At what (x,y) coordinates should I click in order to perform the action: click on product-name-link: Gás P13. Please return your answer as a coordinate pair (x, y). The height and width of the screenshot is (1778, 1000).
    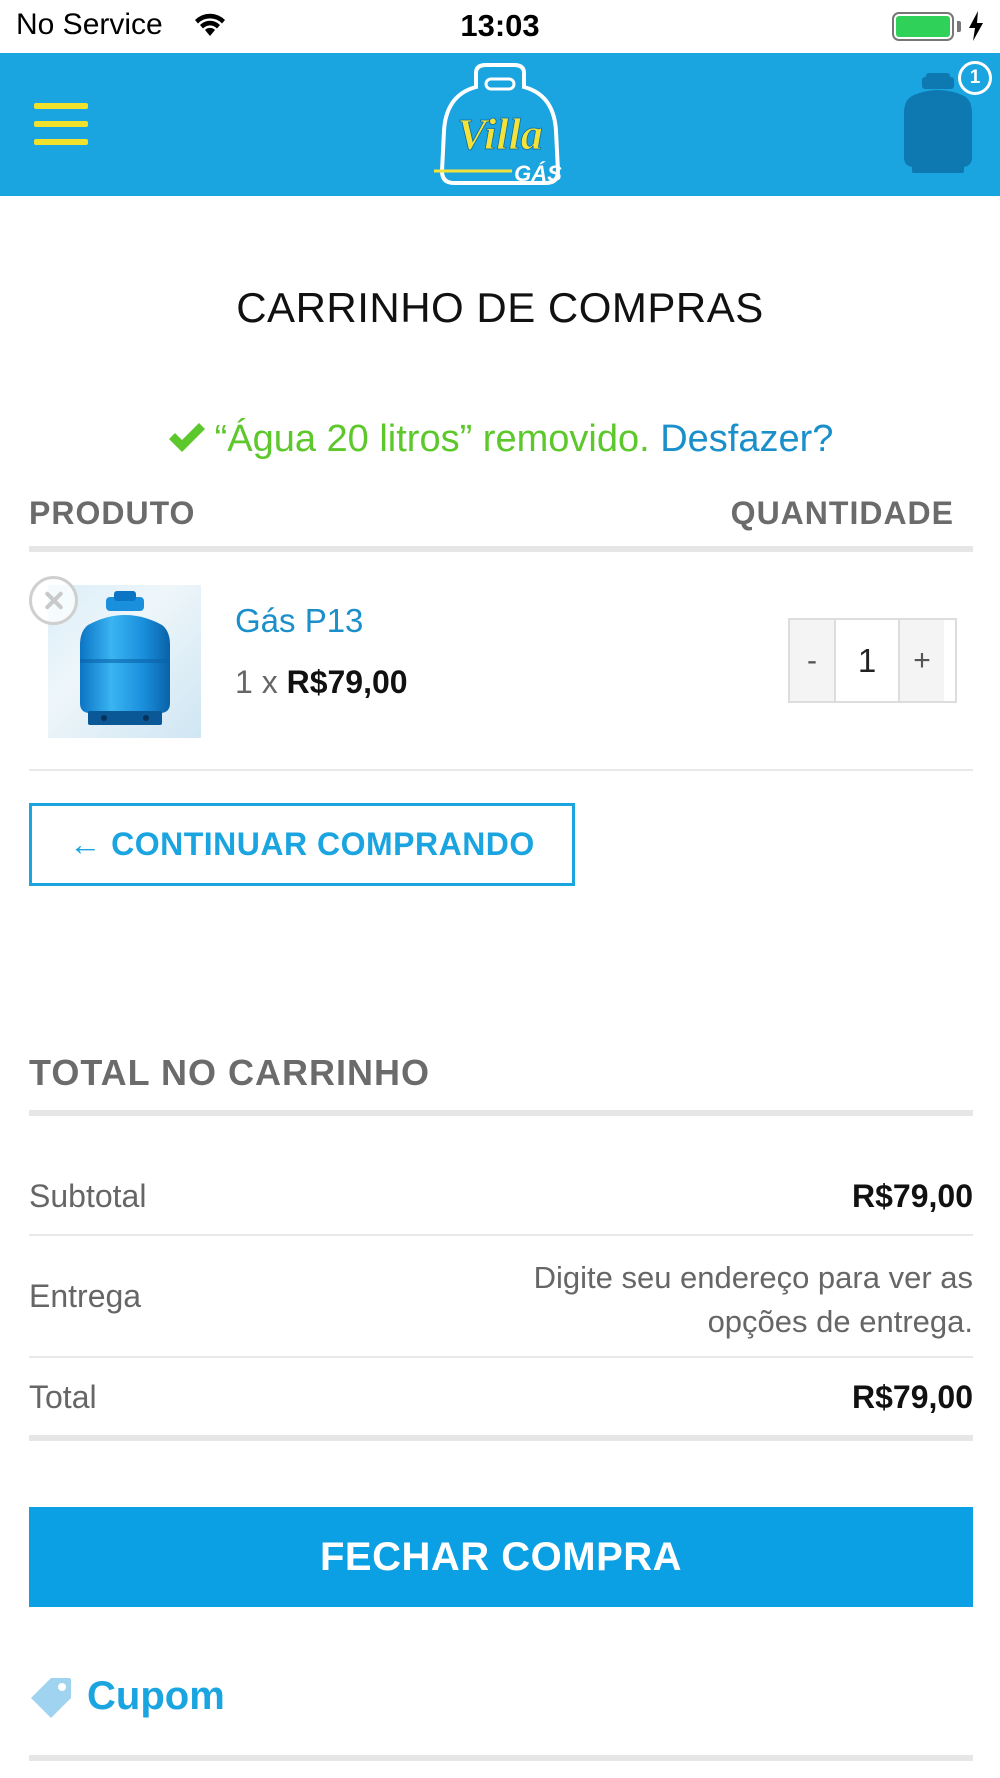
    Looking at the image, I should click on (299, 621).